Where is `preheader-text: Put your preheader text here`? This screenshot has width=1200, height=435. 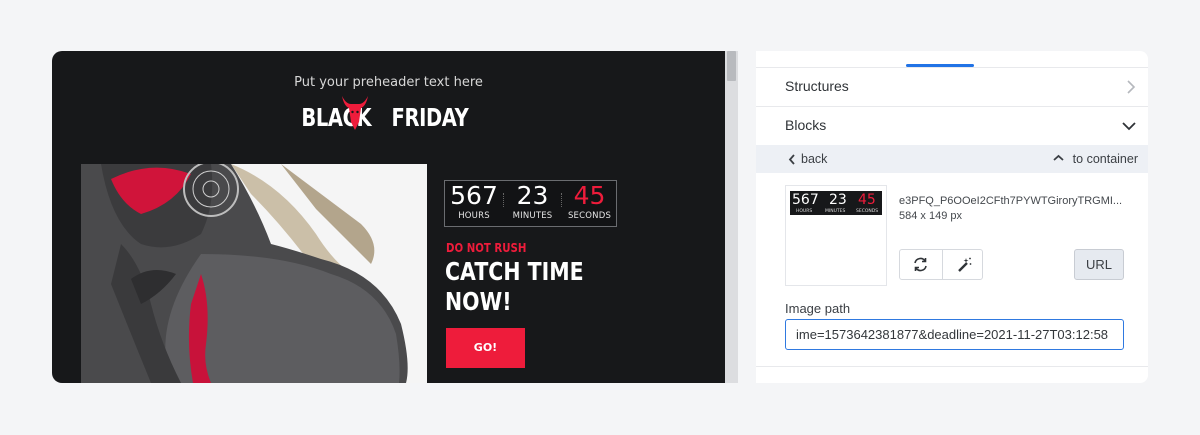
preheader-text: Put your preheader text here is located at coordinates (388, 82).